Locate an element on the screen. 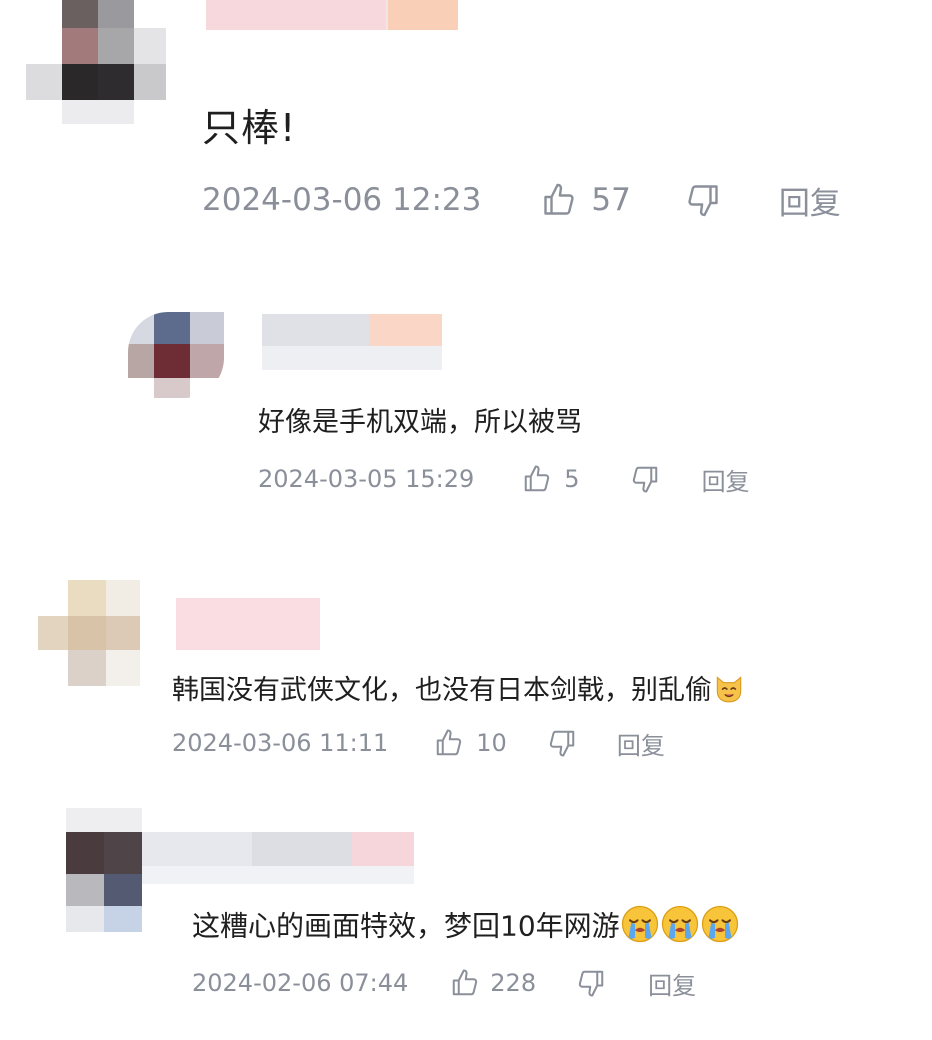 This screenshot has height=1040, width=932. like-button: 57 is located at coordinates (586, 200).